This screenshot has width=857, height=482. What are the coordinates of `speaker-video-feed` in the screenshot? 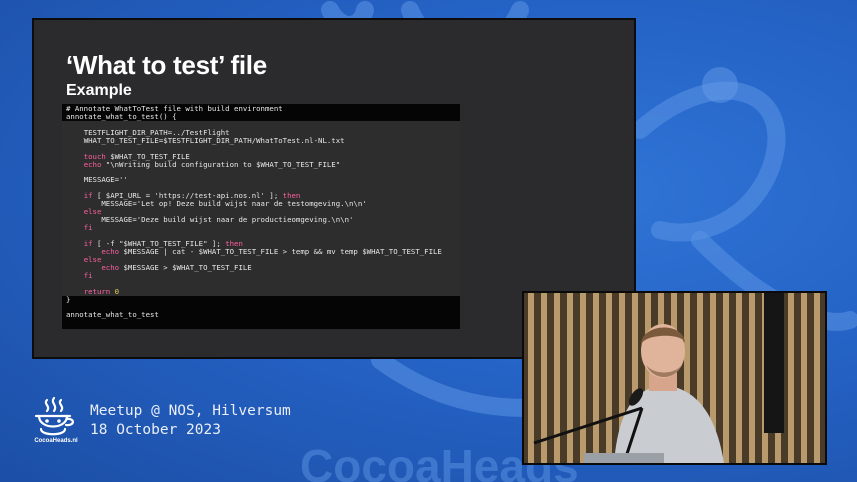 It's located at (674, 378).